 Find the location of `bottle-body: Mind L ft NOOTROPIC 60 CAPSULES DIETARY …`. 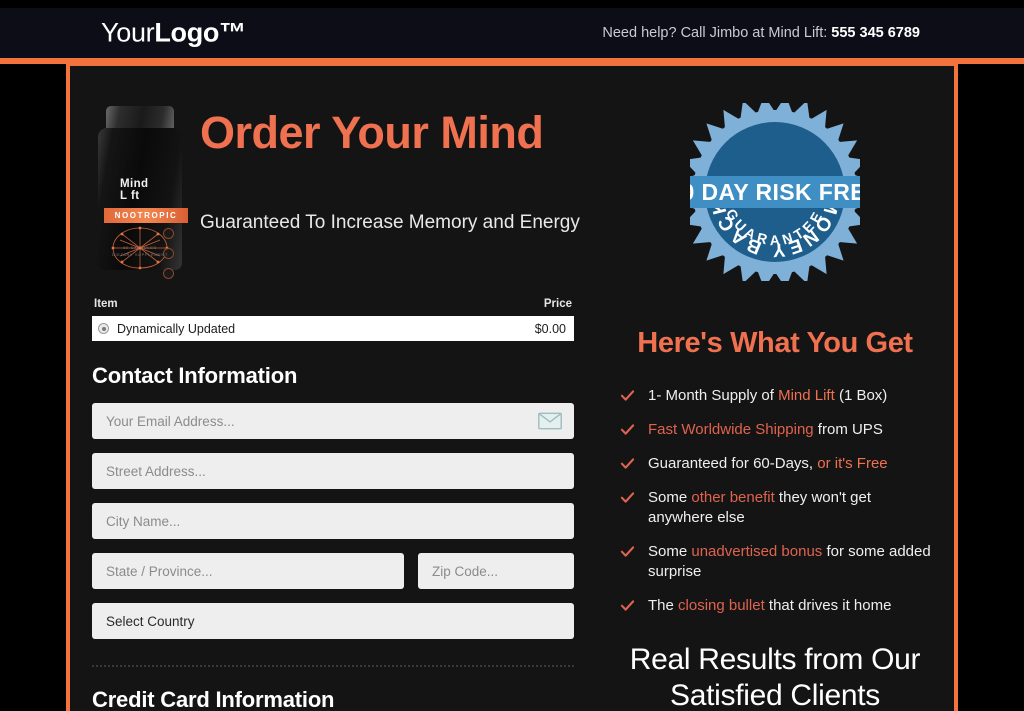

bottle-body: Mind L ft NOOTROPIC 60 CAPSULES DIETARY … is located at coordinates (143, 203).